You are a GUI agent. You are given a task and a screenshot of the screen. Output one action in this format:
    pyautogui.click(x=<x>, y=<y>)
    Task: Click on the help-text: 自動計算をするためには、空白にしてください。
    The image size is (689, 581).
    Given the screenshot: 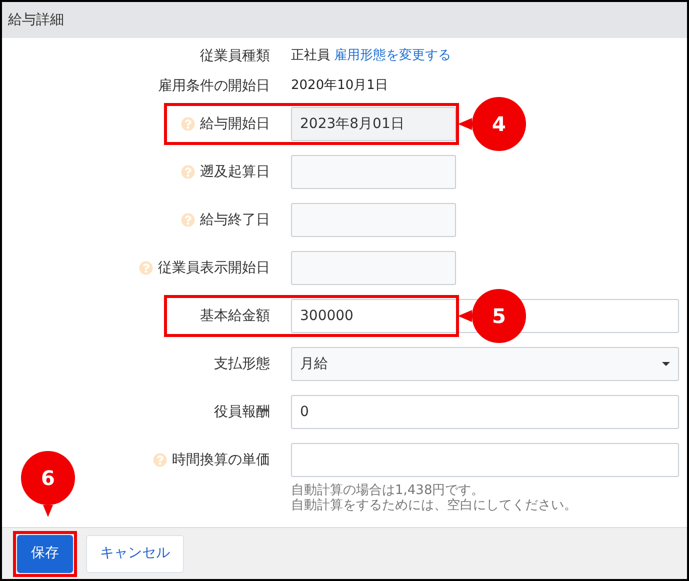 What is the action you would take?
    pyautogui.click(x=434, y=505)
    